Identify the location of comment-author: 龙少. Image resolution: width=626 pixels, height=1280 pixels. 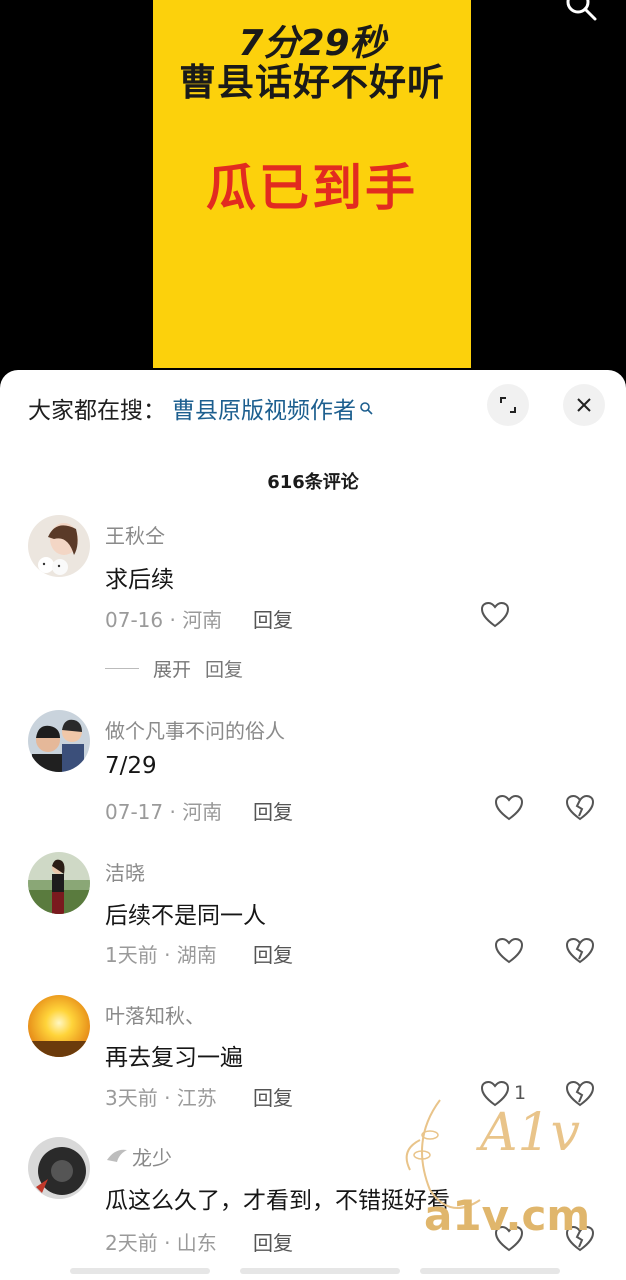
(152, 1156).